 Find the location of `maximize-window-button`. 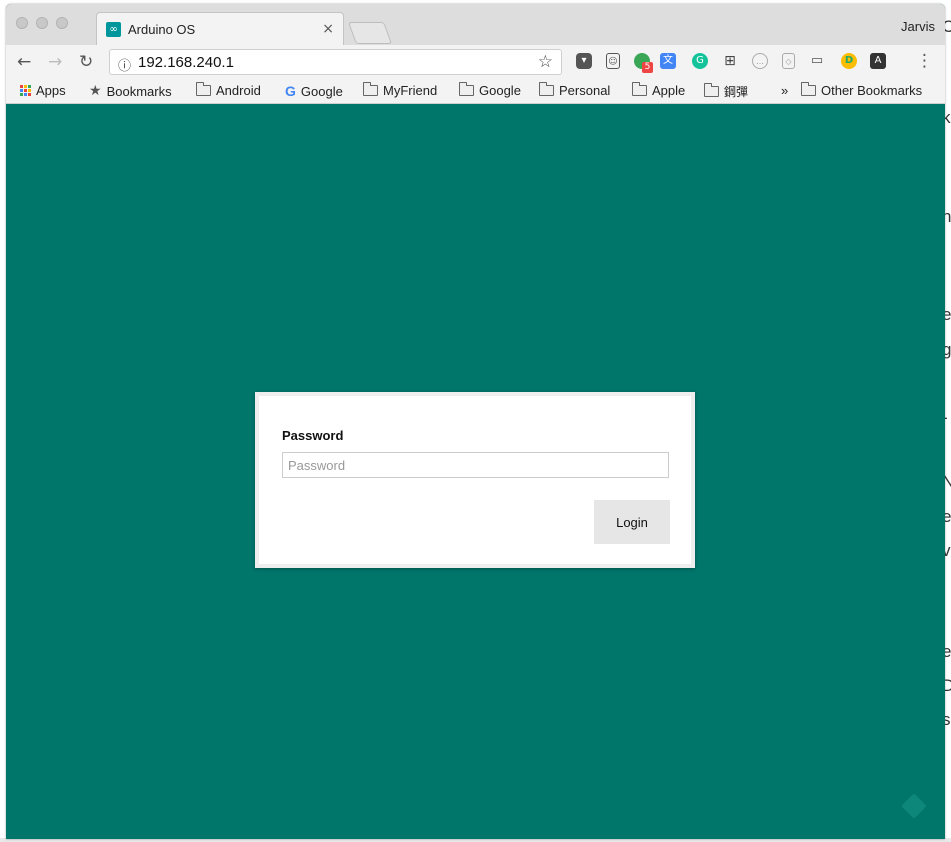

maximize-window-button is located at coordinates (62, 23).